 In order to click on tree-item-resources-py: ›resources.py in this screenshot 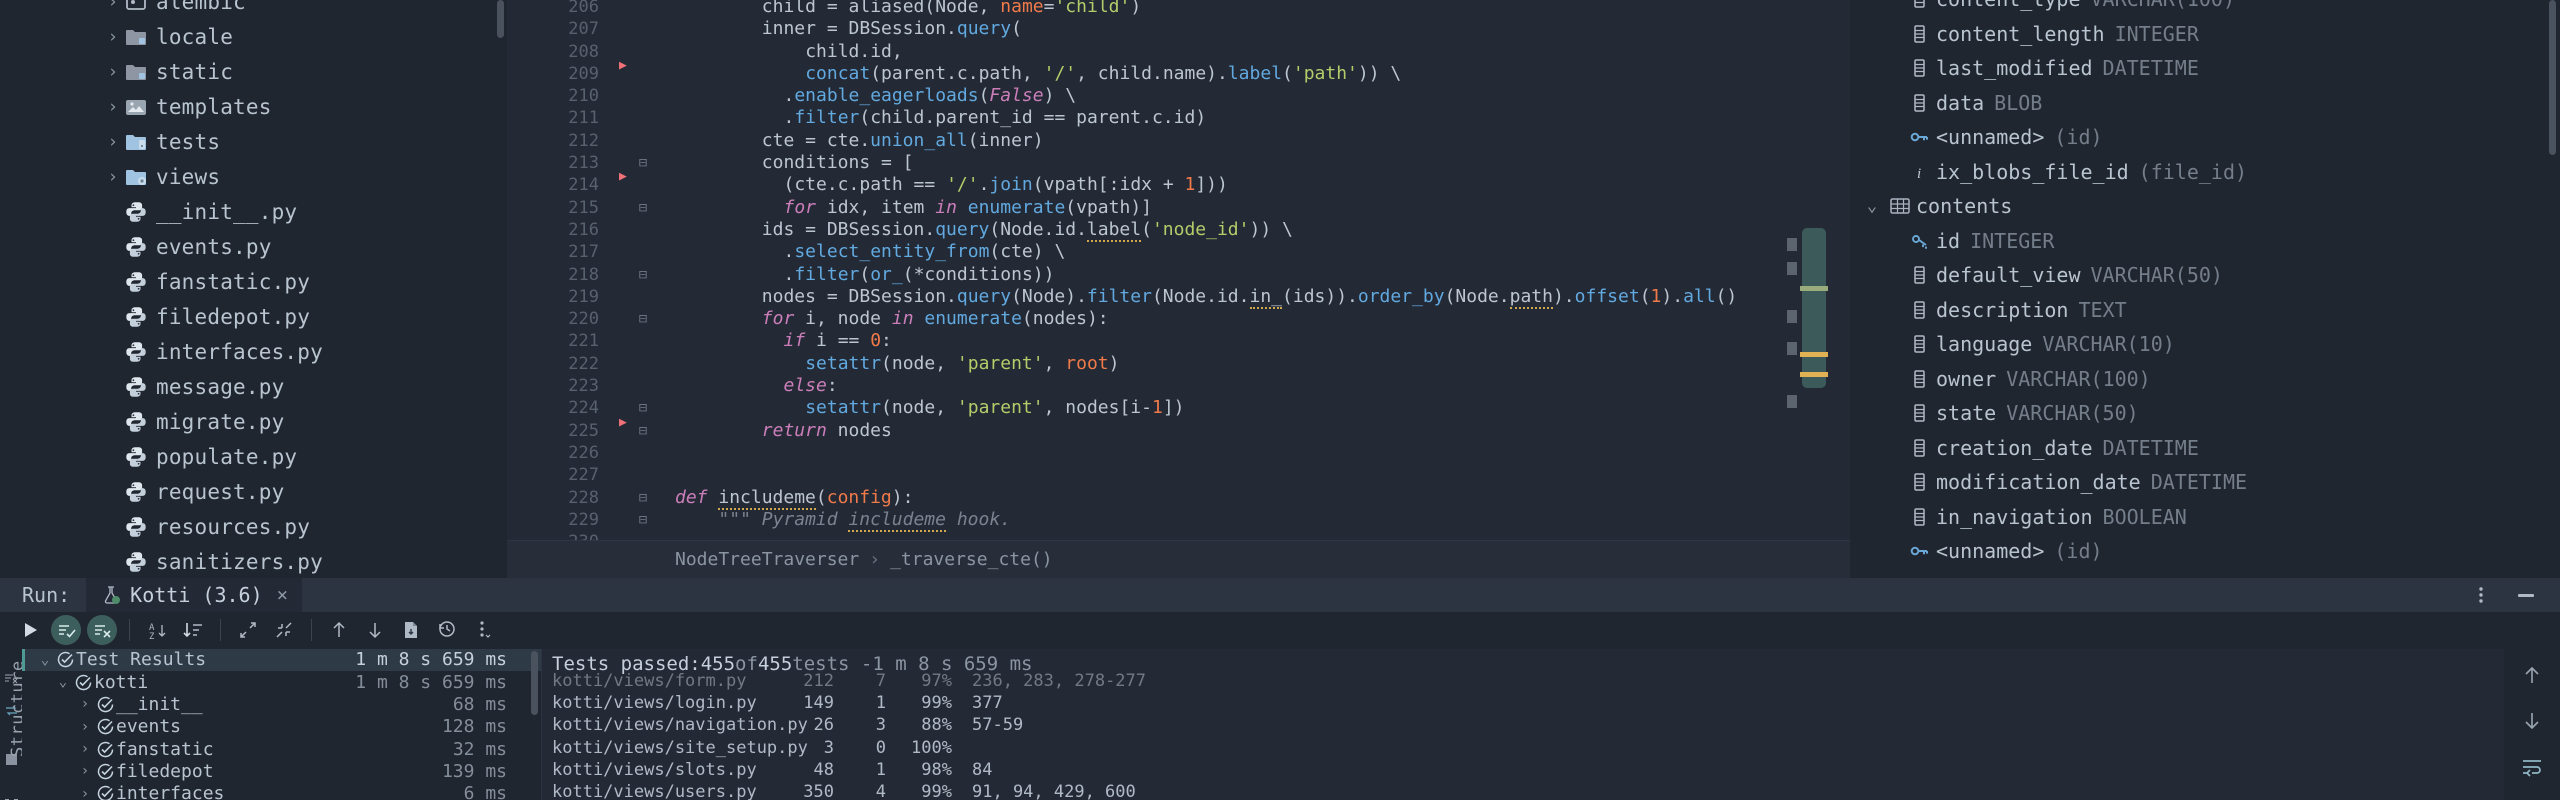, I will do `click(264, 526)`.